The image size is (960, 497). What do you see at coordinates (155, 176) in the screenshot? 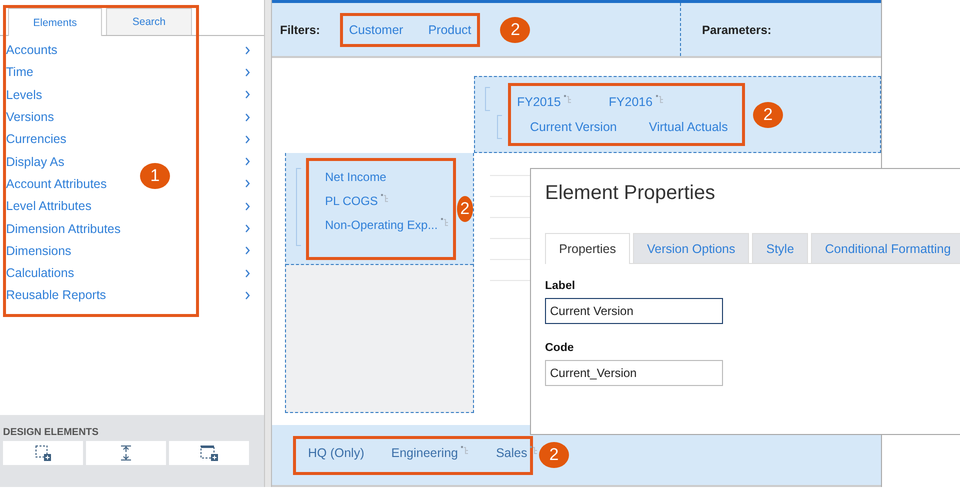
I see `callout-badge: 1` at bounding box center [155, 176].